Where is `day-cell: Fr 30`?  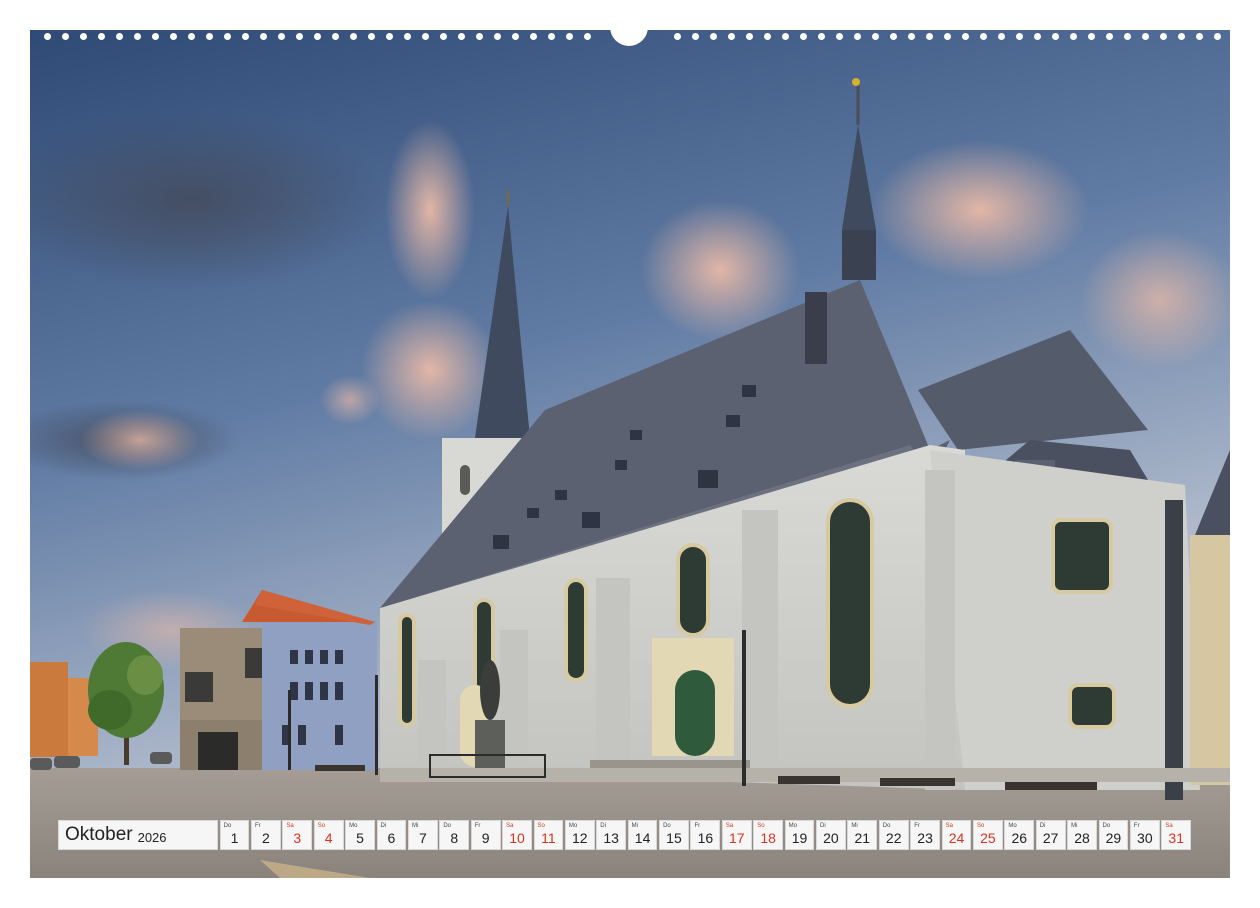 day-cell: Fr 30 is located at coordinates (1144, 835).